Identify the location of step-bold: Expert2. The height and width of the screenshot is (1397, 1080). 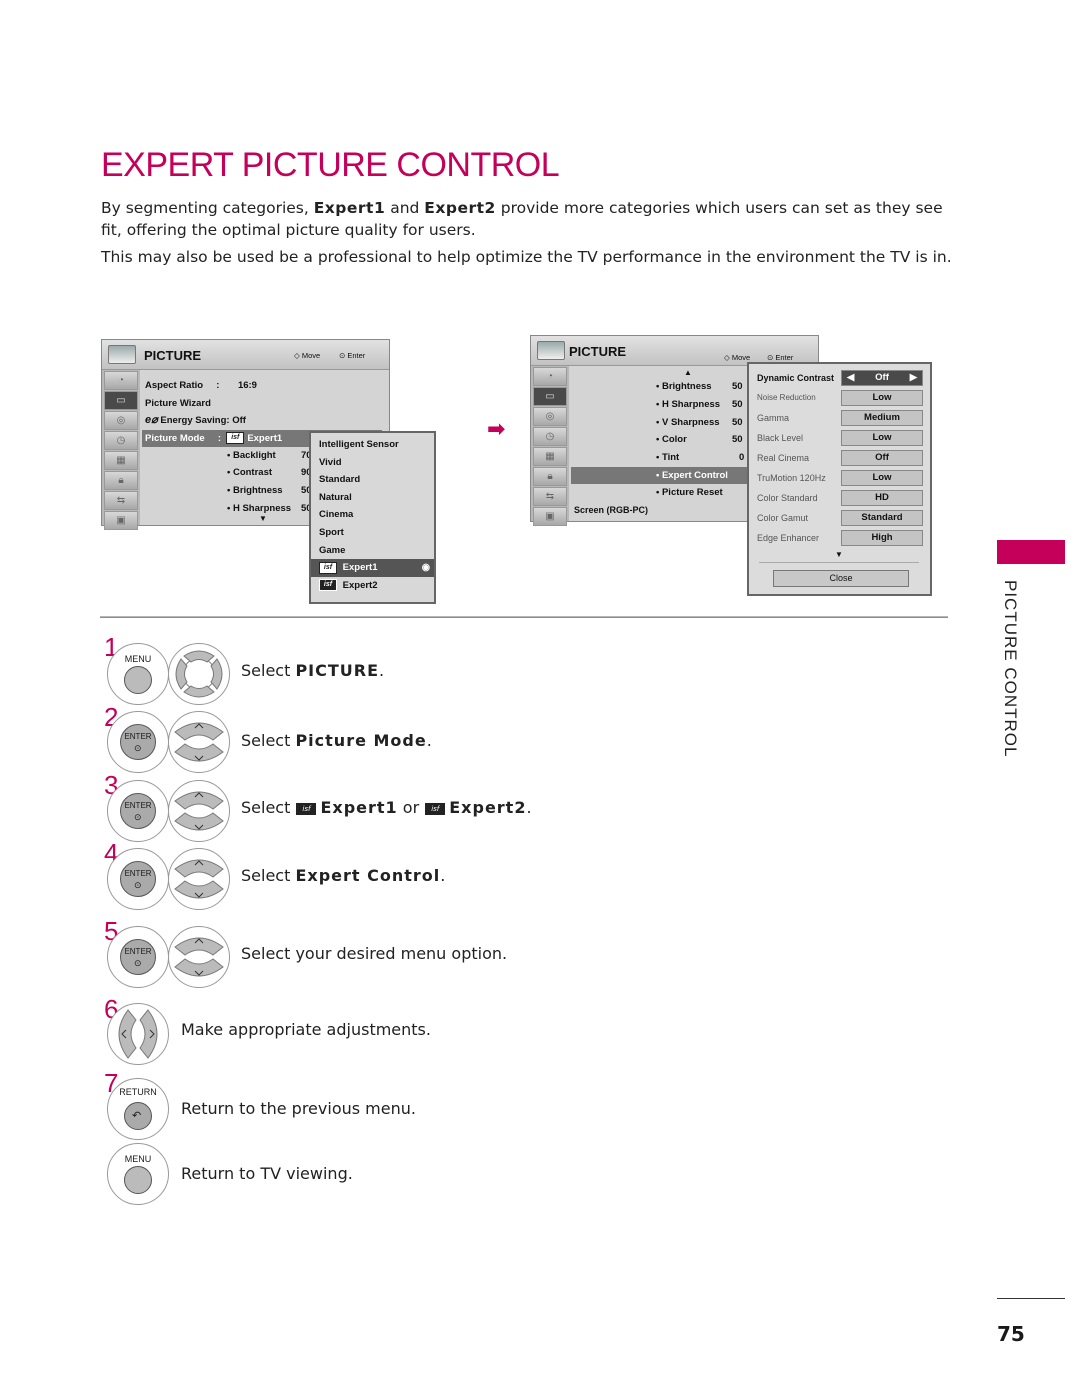
(488, 807).